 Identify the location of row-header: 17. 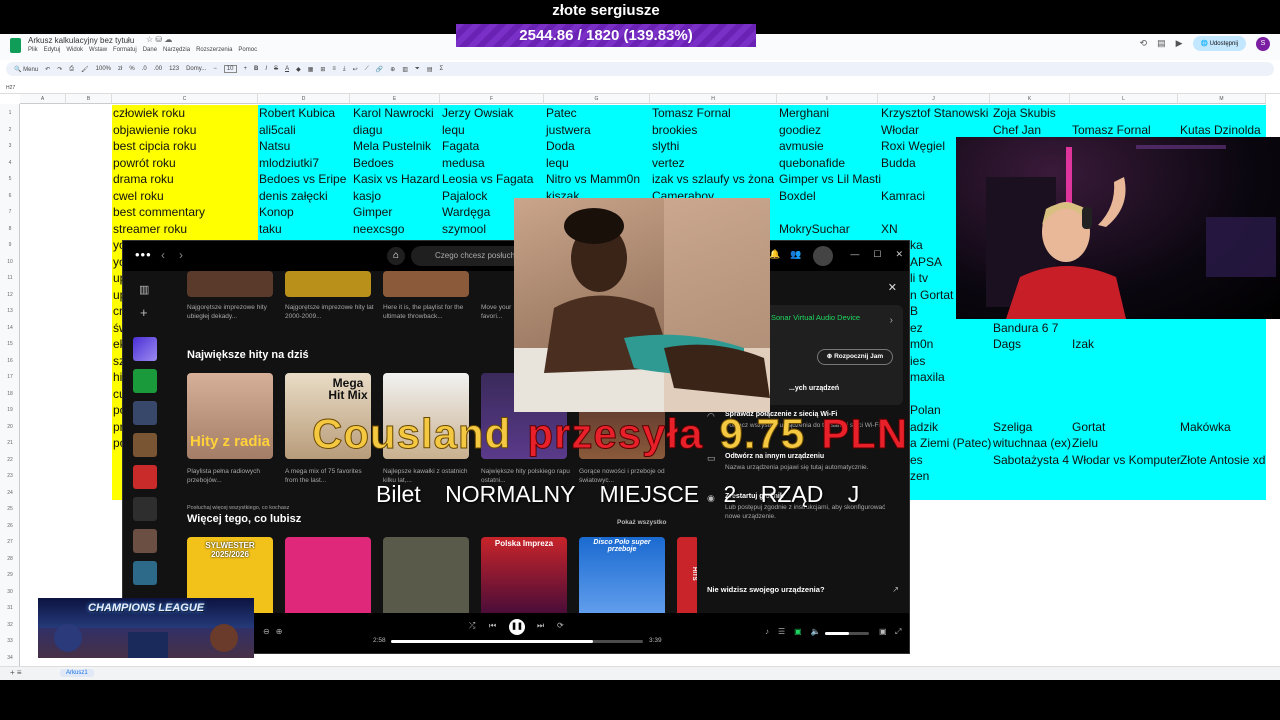
(10, 377).